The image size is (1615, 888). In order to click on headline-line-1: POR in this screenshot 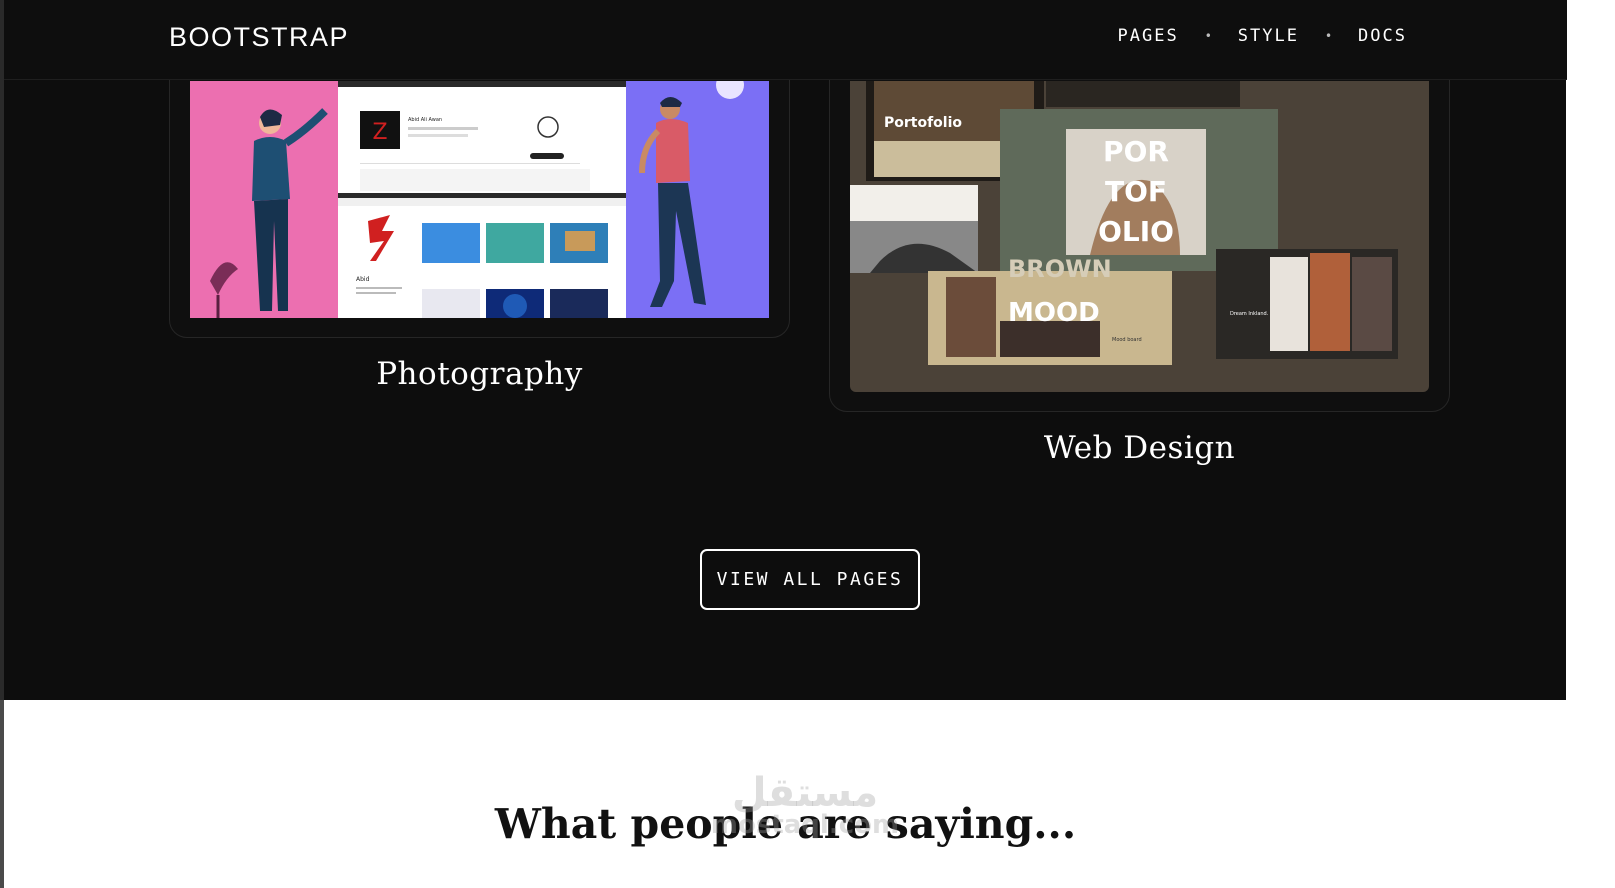, I will do `click(1136, 151)`.